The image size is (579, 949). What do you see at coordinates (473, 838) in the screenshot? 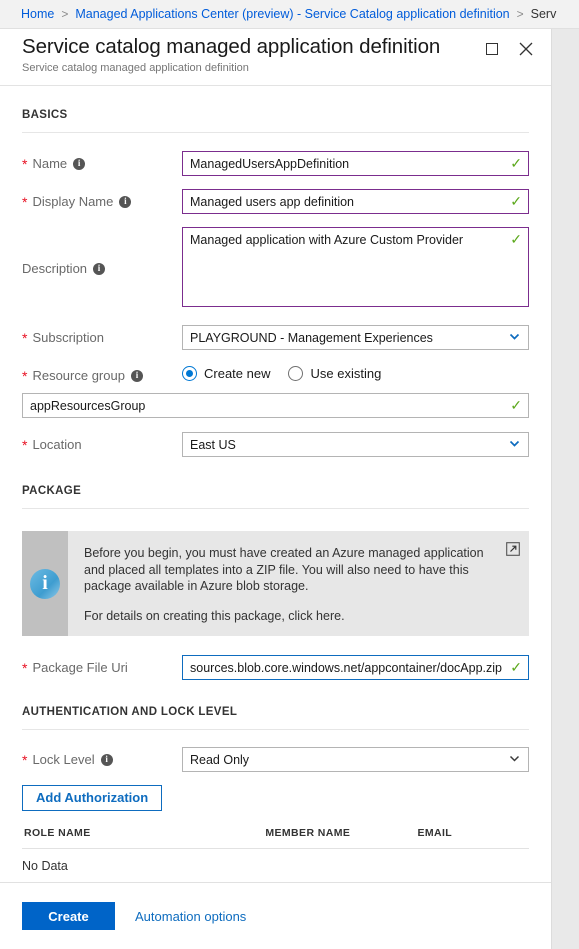
I see `column-header-email: EMAIL` at bounding box center [473, 838].